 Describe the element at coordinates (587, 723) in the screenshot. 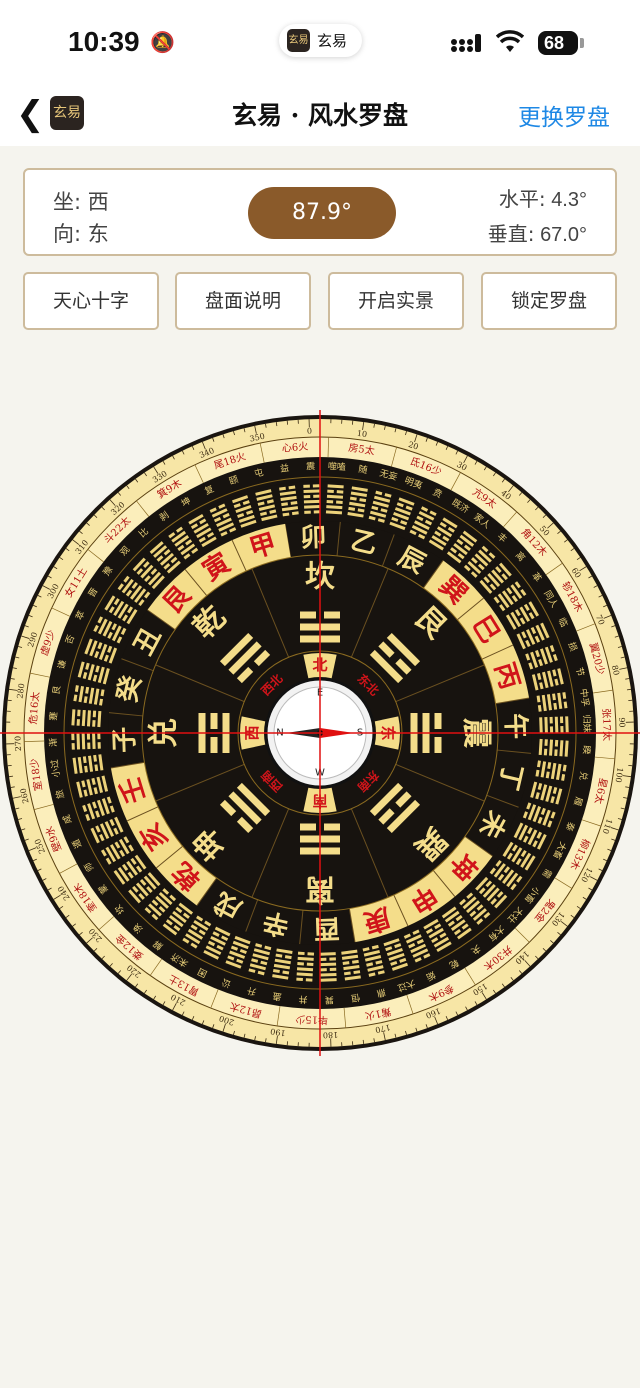

I see `hexagram-name: 归妹` at that location.